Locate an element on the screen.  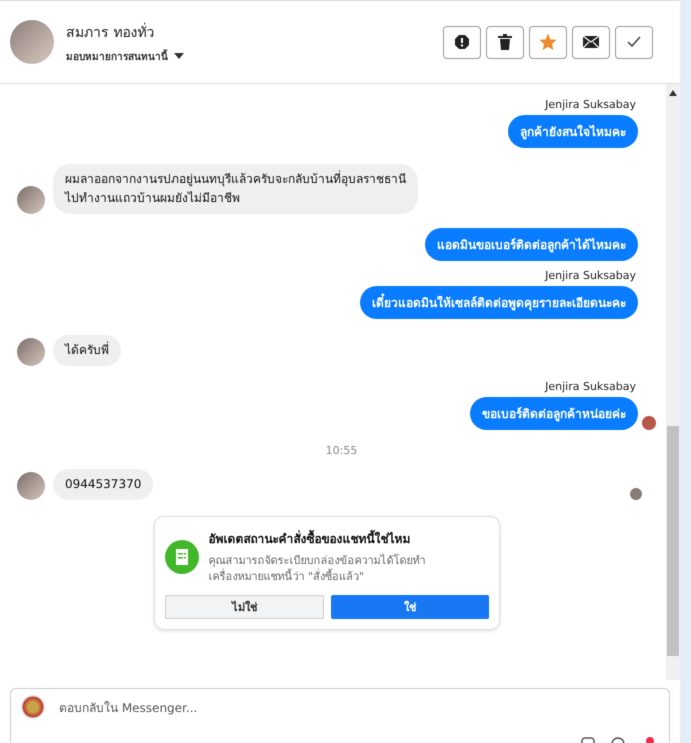
mail-button is located at coordinates (591, 42).